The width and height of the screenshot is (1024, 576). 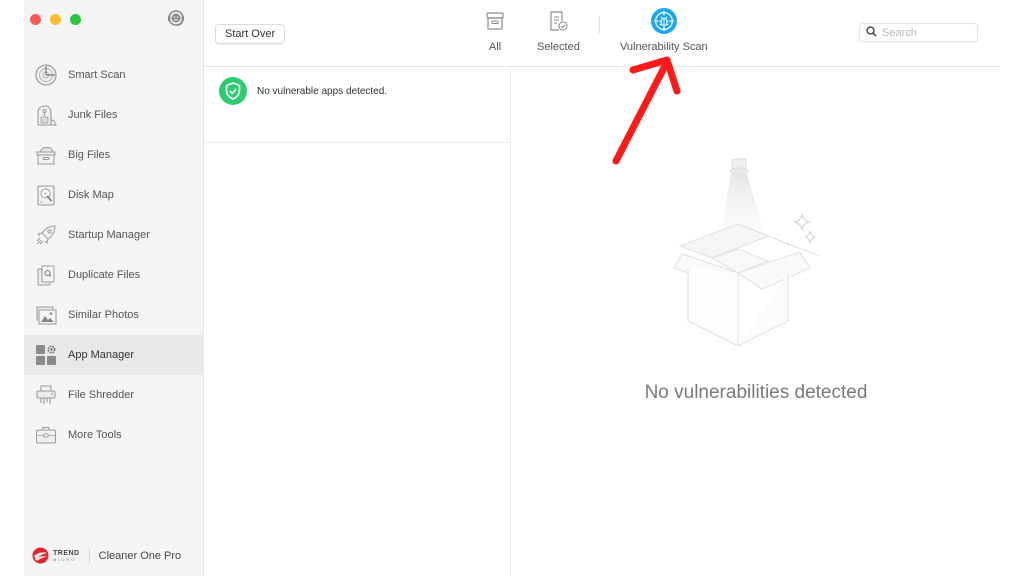 What do you see at coordinates (101, 395) in the screenshot?
I see `sidebar-item-label: File Shredder` at bounding box center [101, 395].